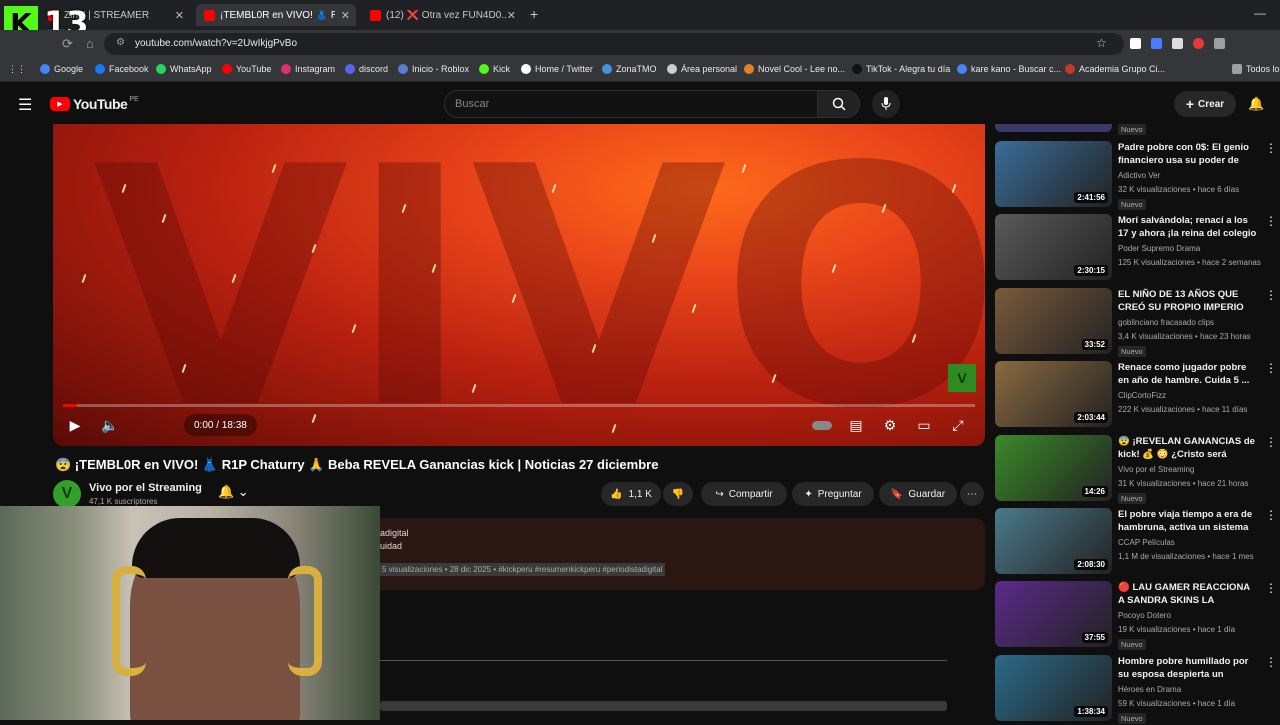 This screenshot has width=1280, height=725. I want to click on video-thumbnail: 37:55, so click(1053, 614).